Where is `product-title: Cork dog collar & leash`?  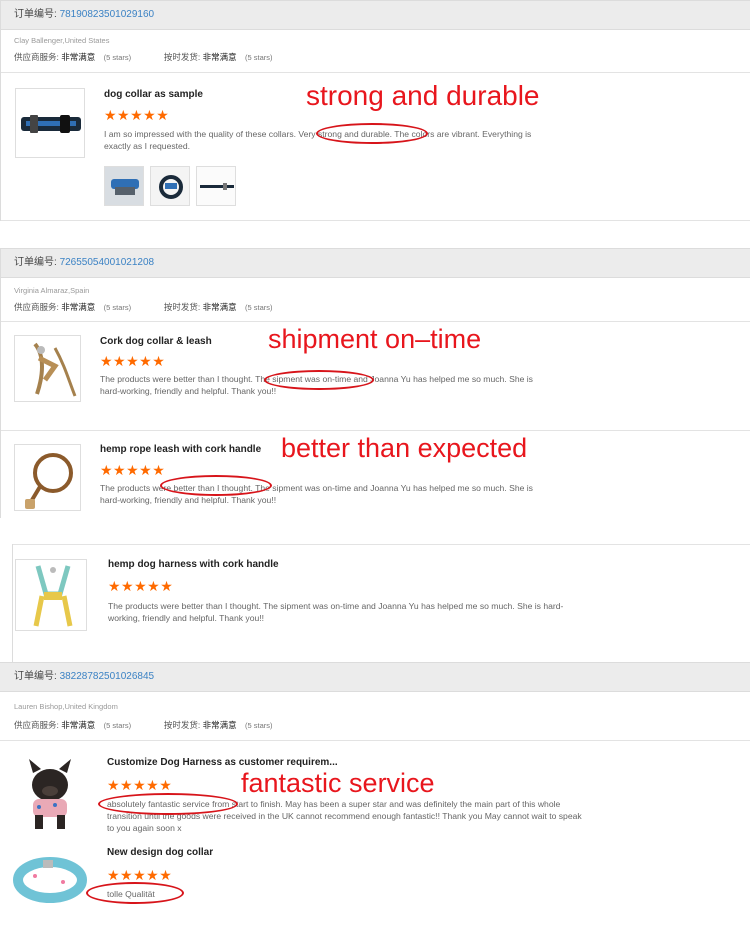 product-title: Cork dog collar & leash is located at coordinates (156, 341).